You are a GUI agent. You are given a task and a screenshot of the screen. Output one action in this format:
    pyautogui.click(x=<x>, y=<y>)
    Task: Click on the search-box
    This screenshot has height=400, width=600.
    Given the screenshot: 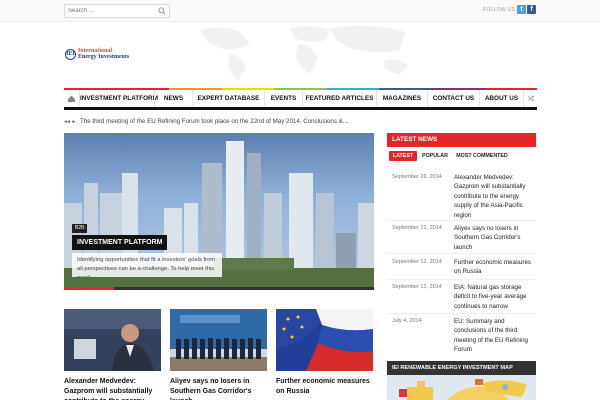 What is the action you would take?
    pyautogui.click(x=117, y=11)
    